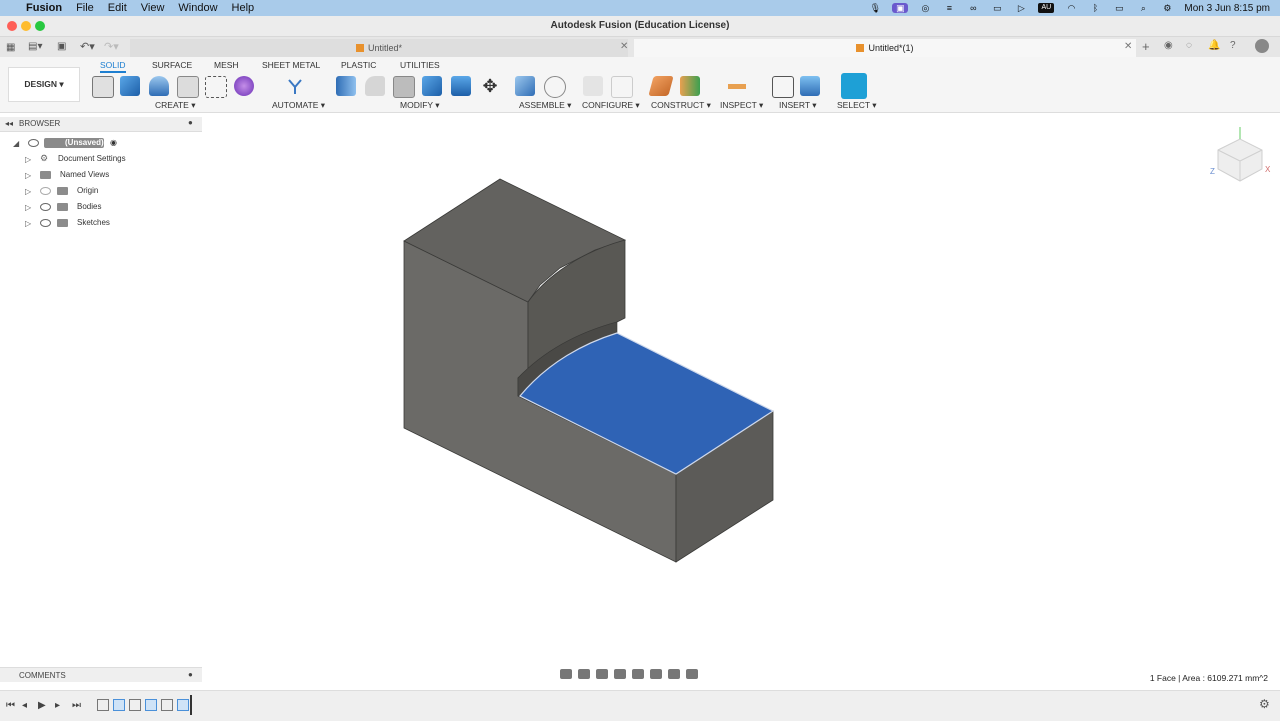  I want to click on axis-z-label: Z, so click(1212, 171).